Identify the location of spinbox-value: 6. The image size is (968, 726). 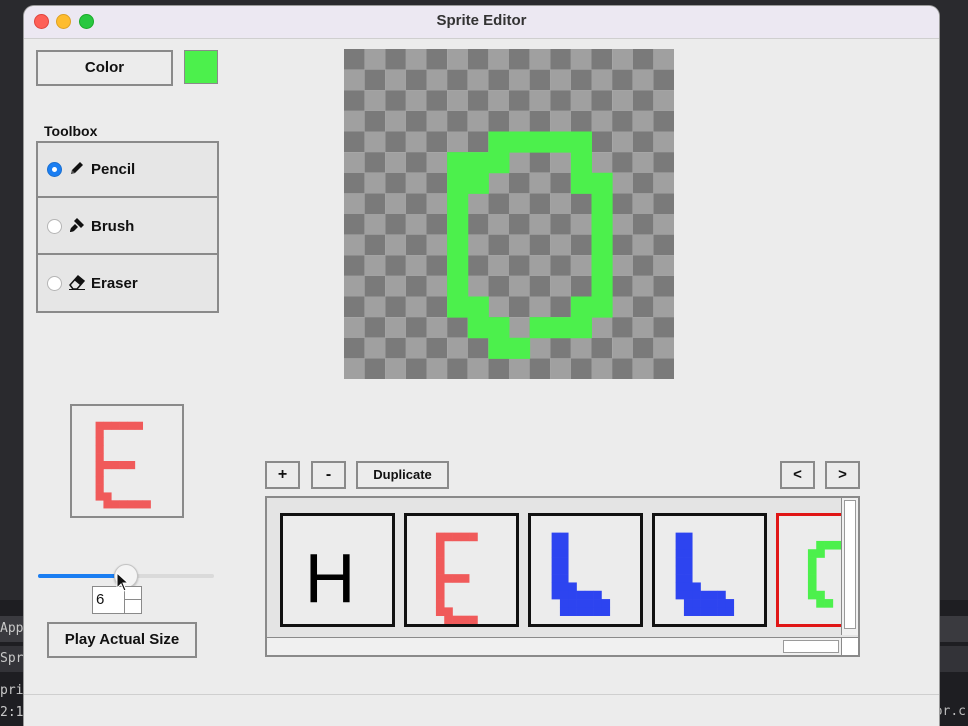
(100, 599).